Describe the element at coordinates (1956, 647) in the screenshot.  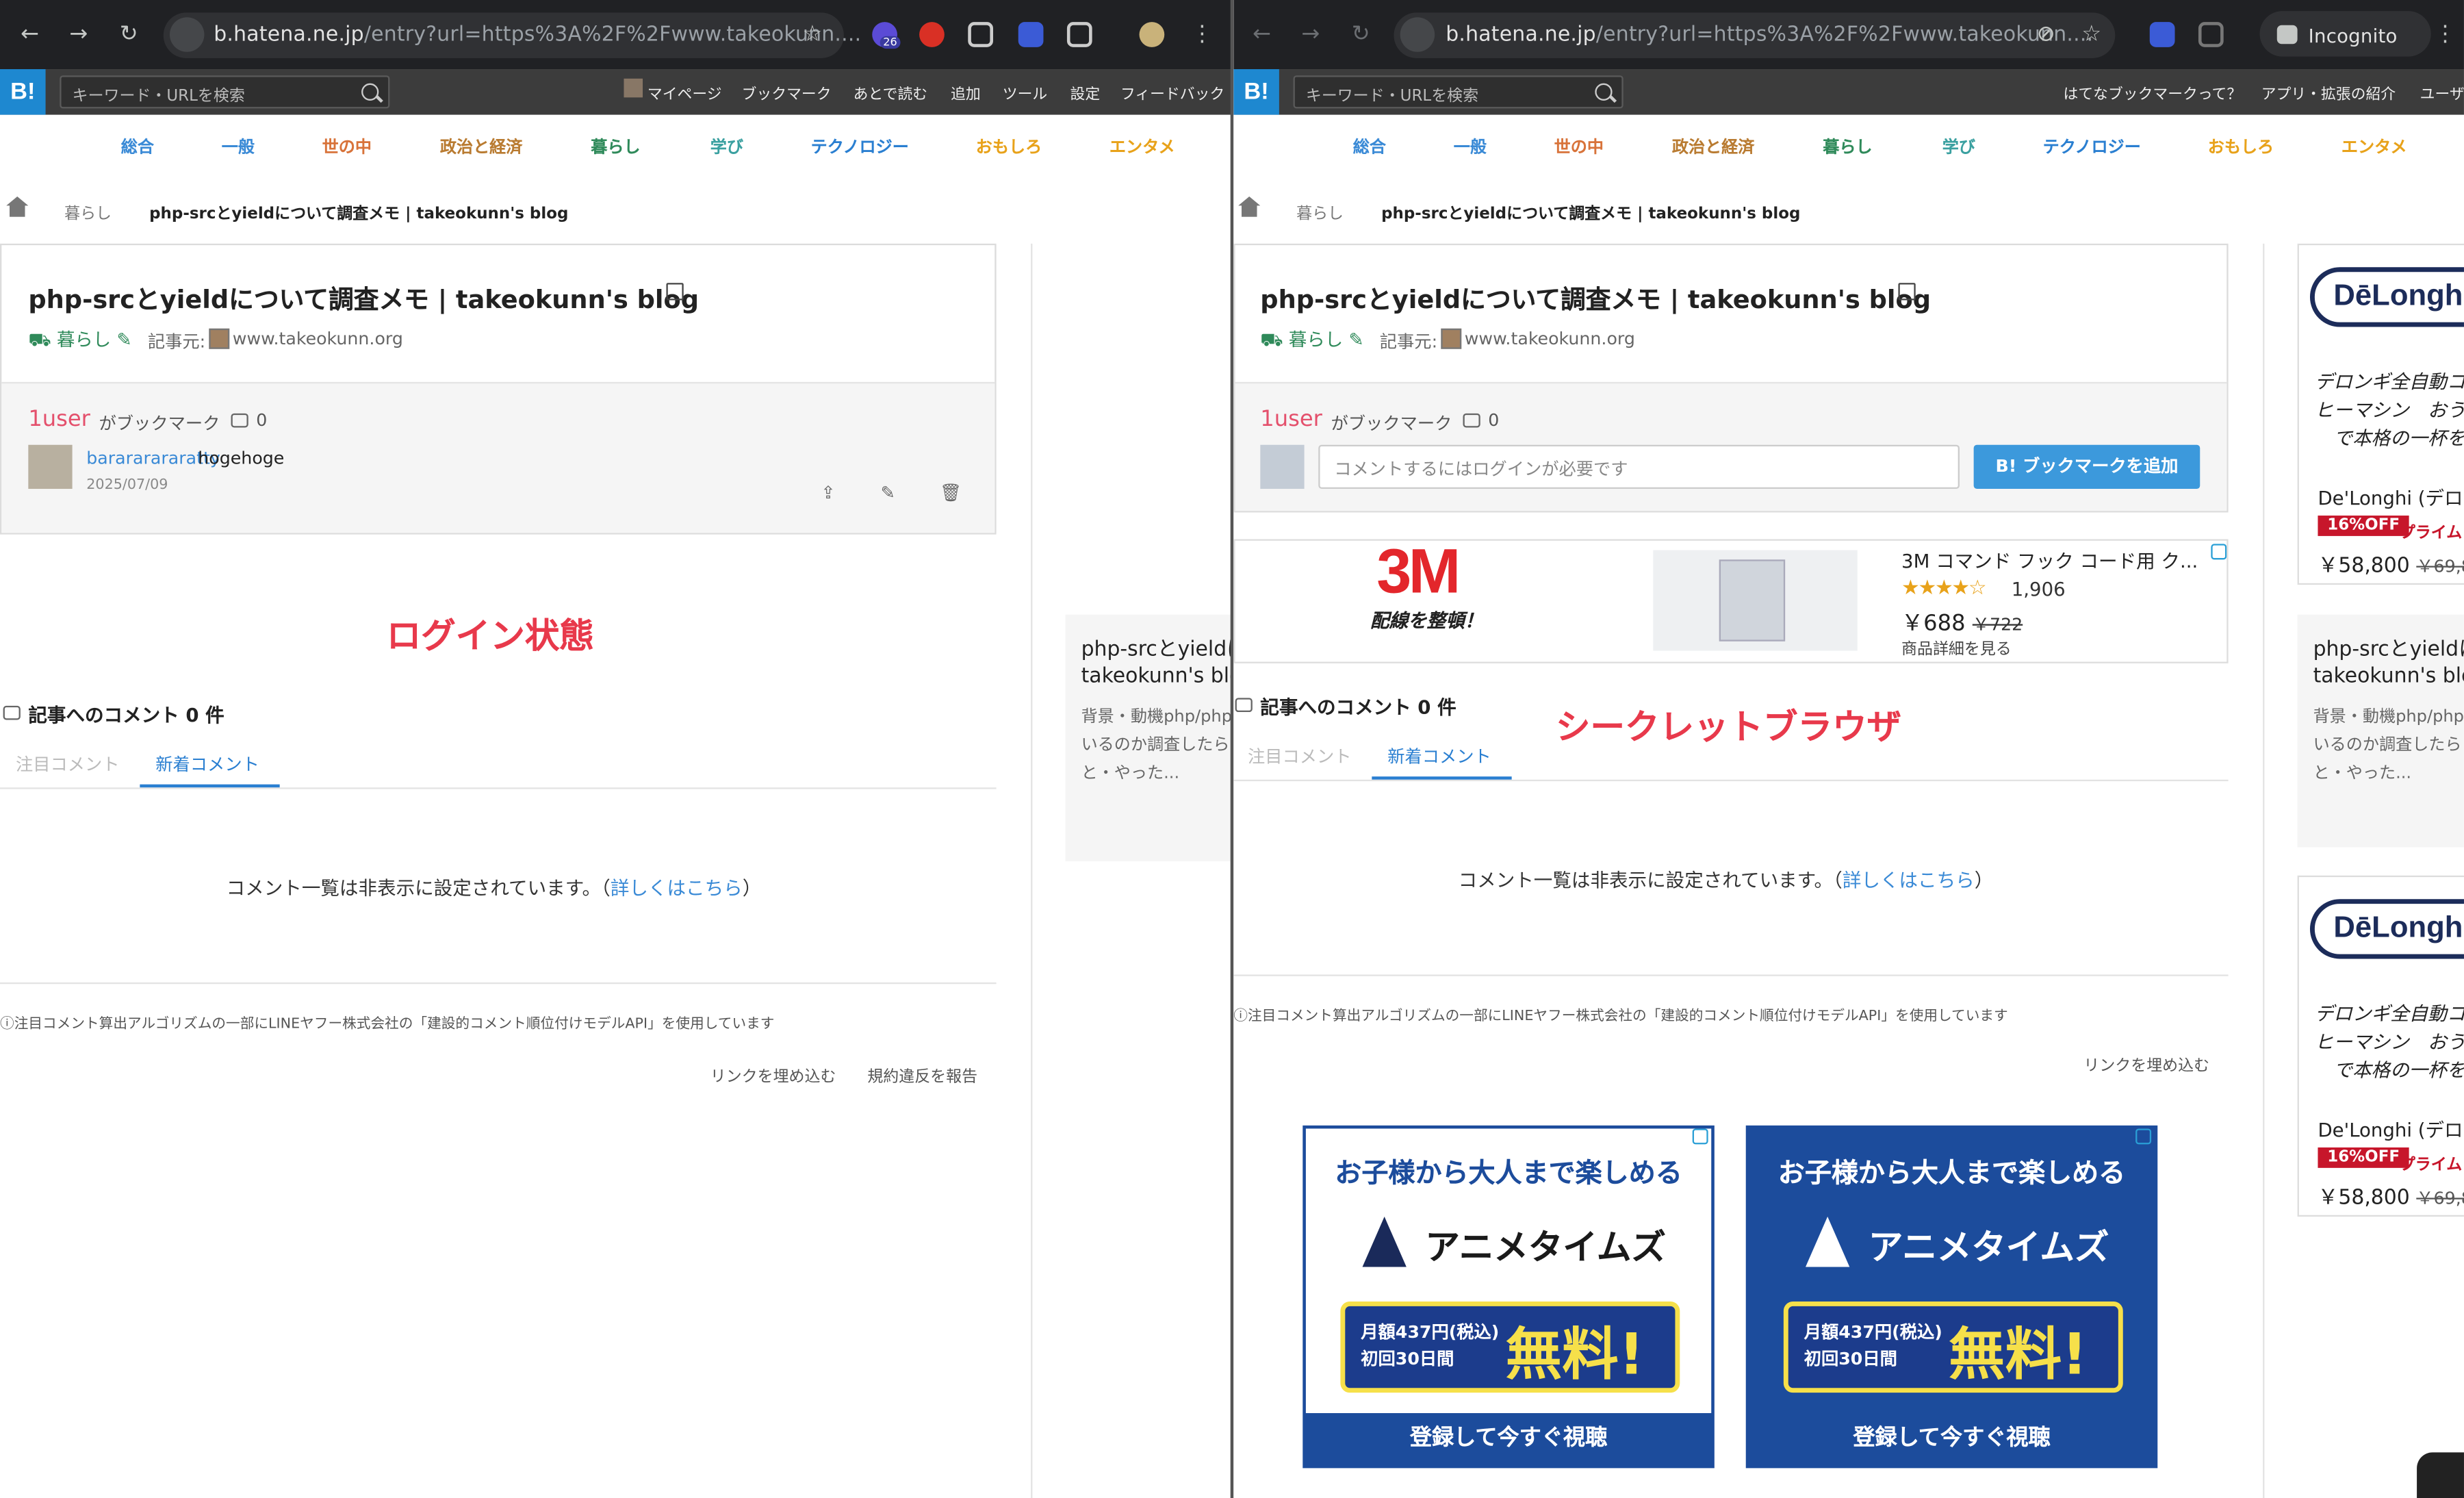
I see `details-link: 商品詳細を見る` at that location.